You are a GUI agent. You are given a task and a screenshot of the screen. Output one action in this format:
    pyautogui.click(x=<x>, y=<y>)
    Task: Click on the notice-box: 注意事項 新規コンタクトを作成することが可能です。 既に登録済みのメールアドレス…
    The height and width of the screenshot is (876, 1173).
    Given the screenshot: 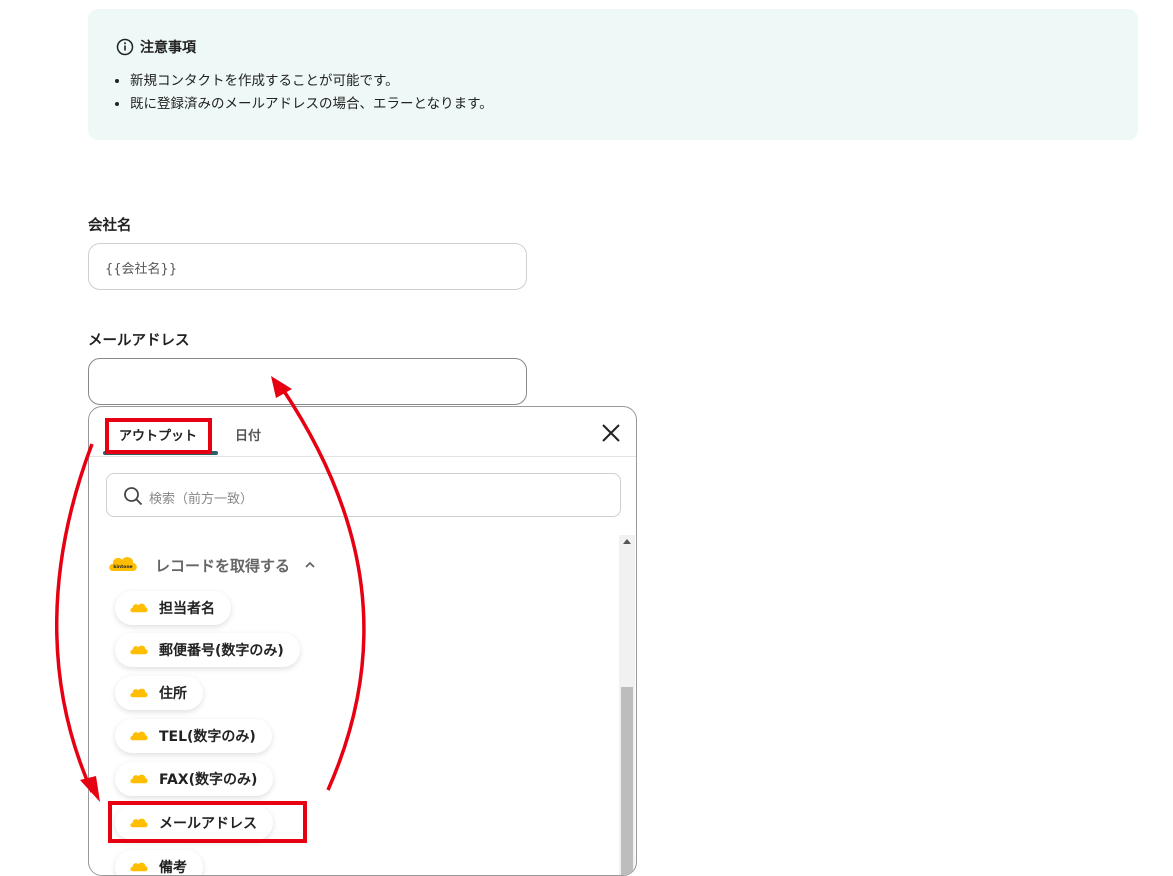 What is the action you would take?
    pyautogui.click(x=613, y=74)
    